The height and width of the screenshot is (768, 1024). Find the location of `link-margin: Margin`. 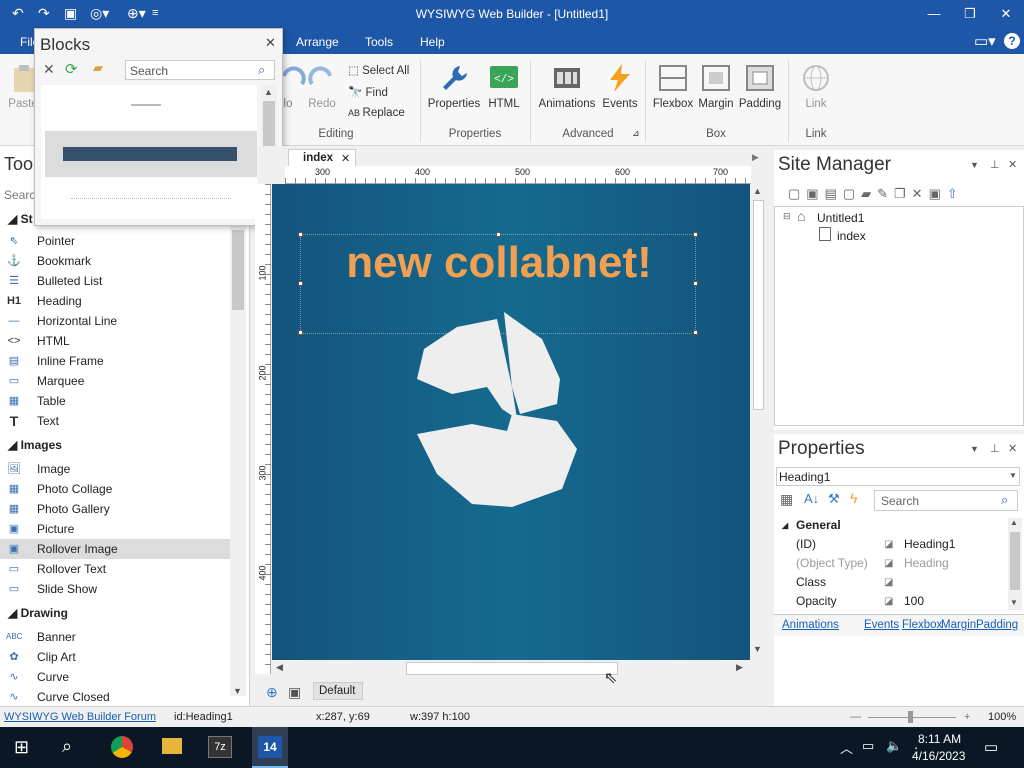

link-margin: Margin is located at coordinates (958, 625).